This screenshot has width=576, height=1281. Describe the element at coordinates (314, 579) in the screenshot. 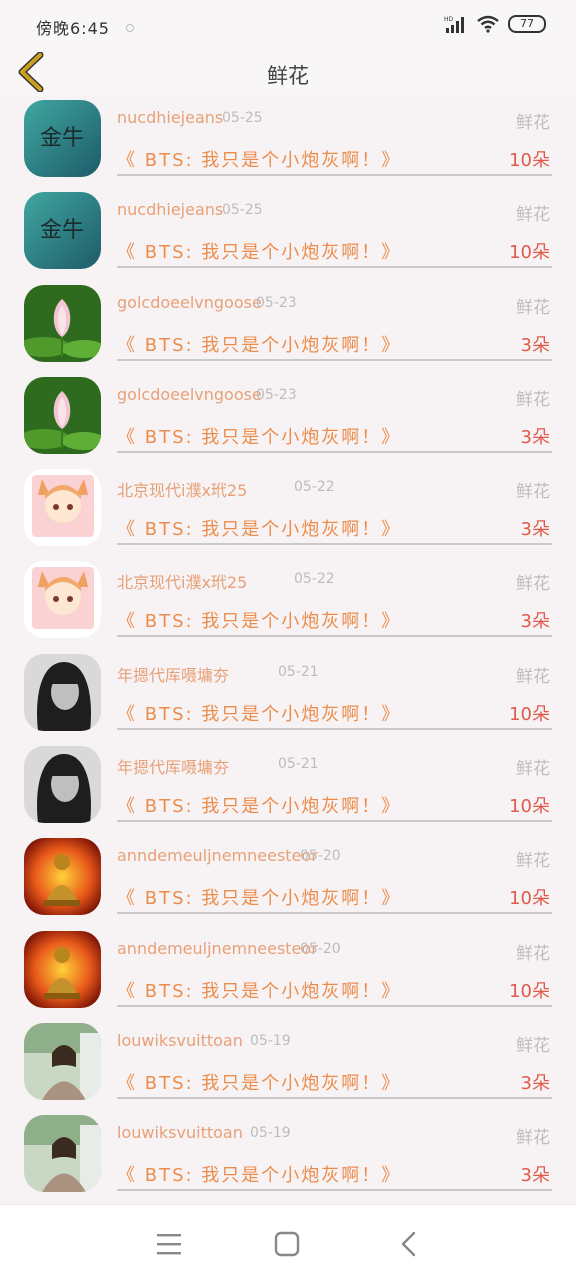

I see `date: 05-22` at that location.